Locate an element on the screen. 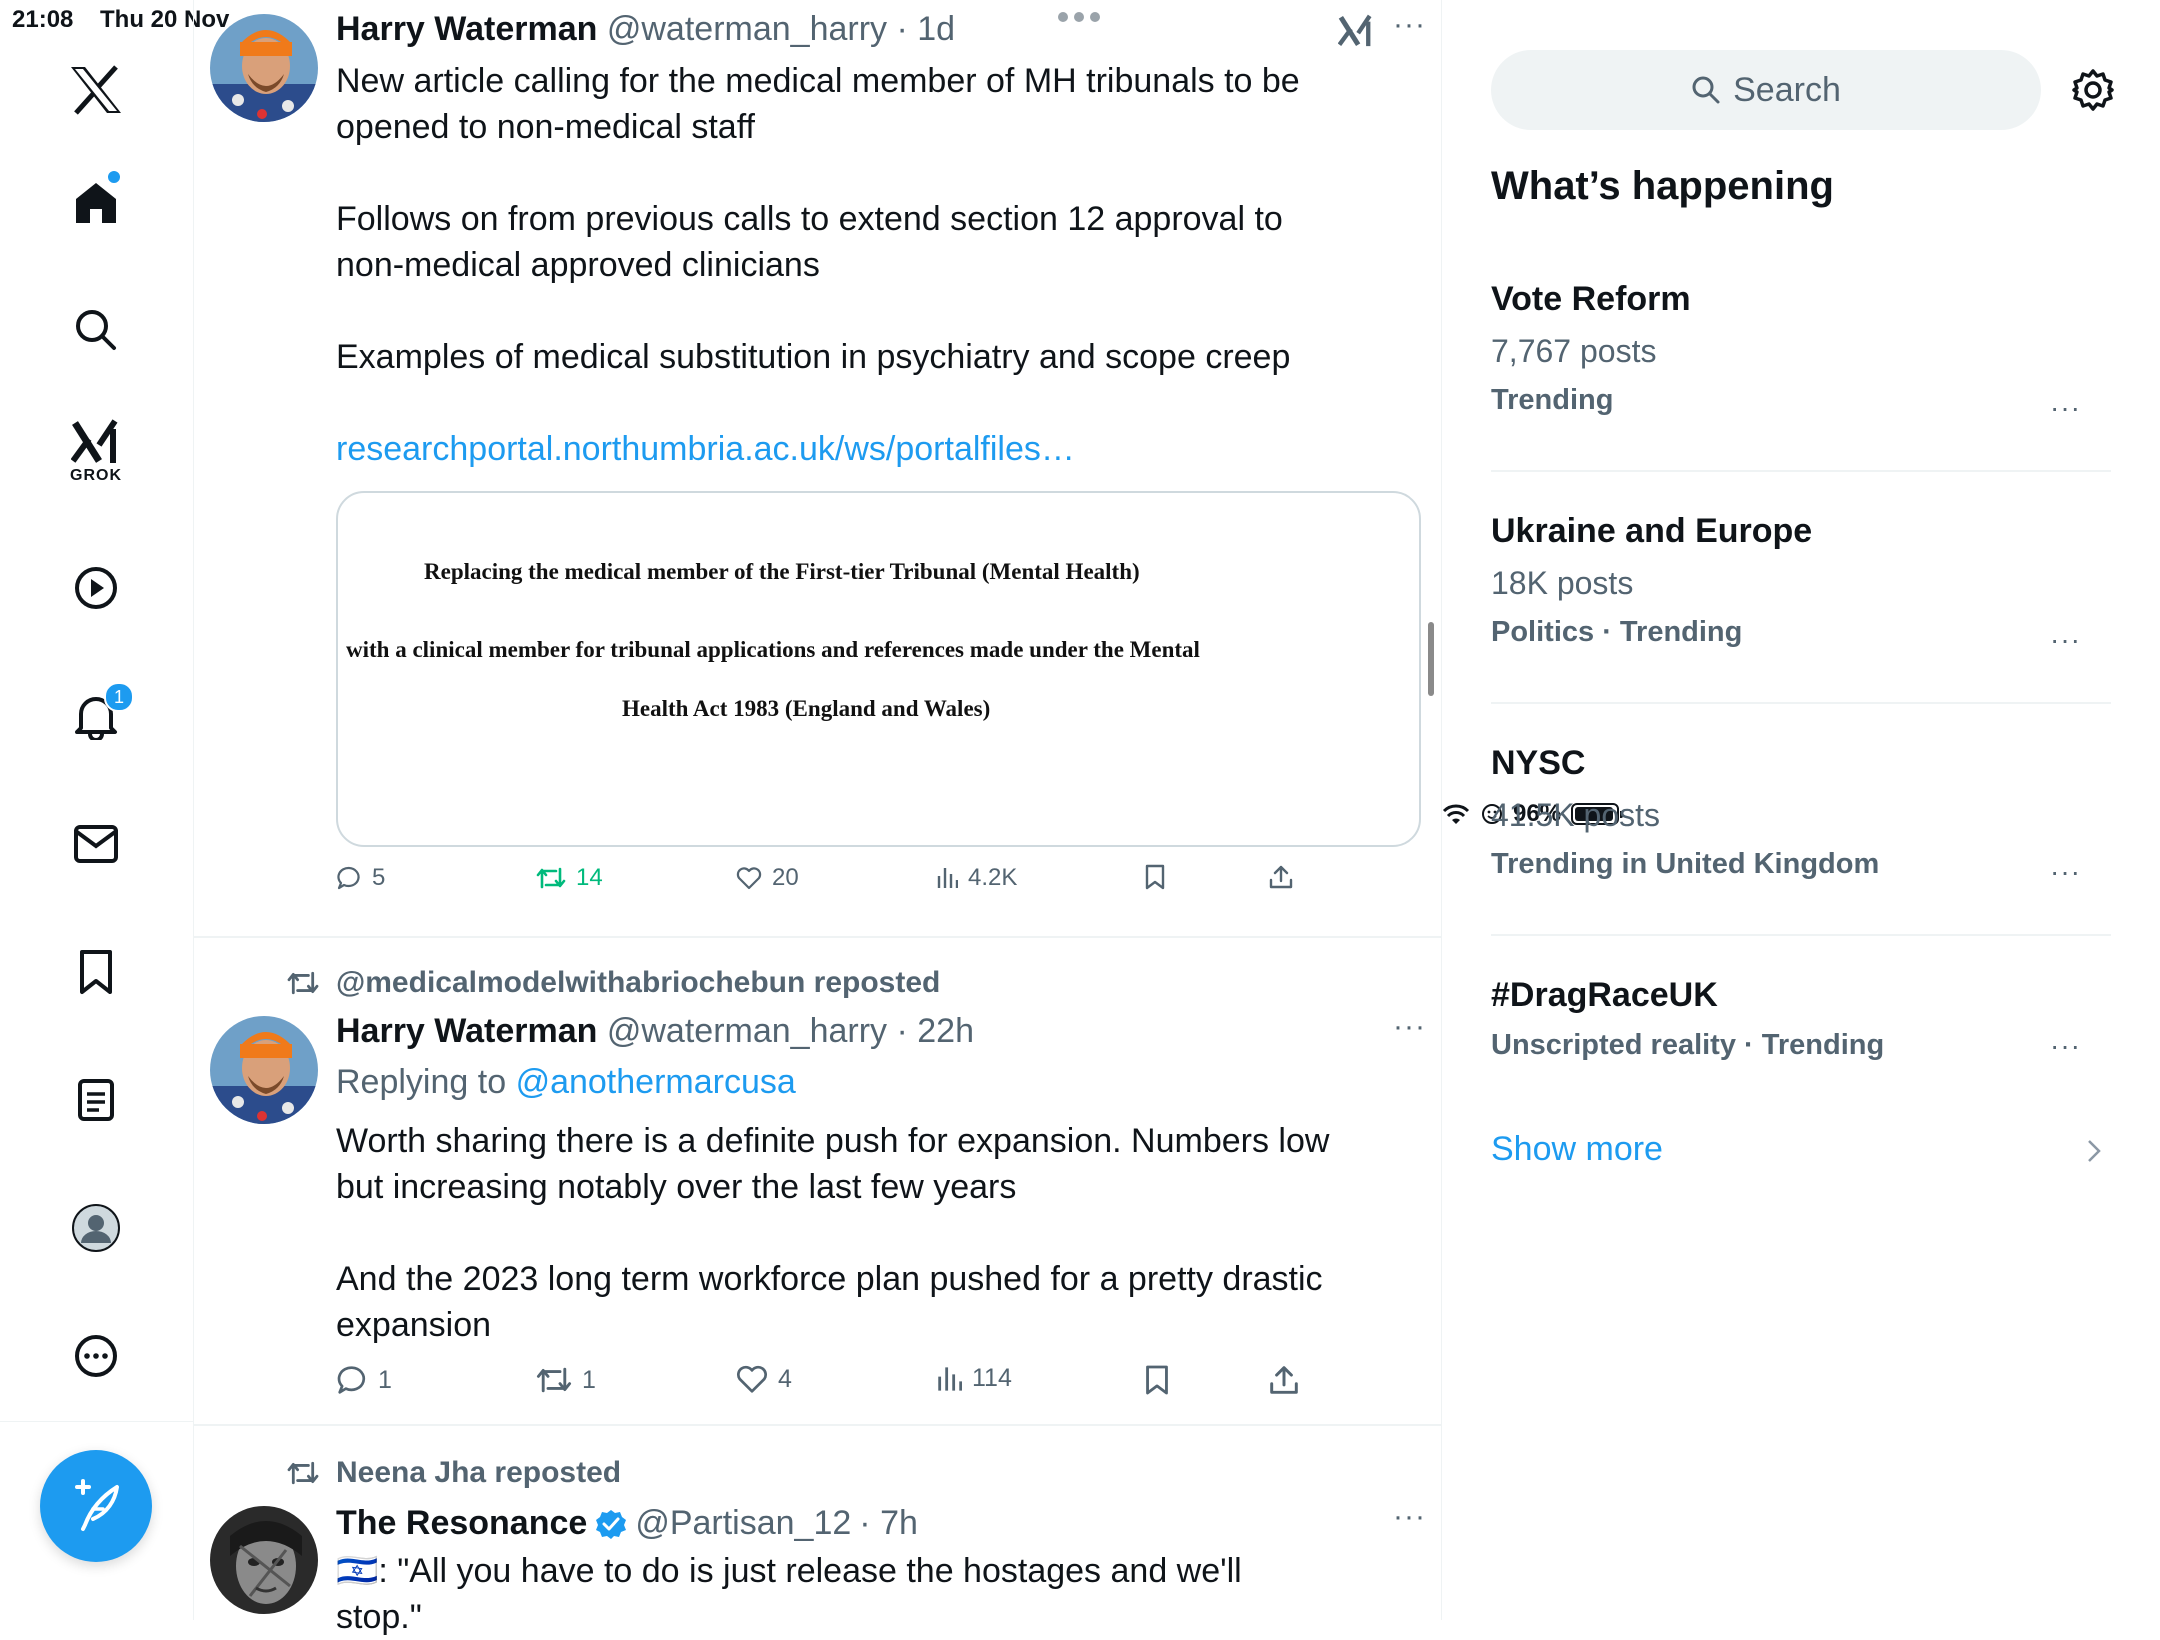  play-icon is located at coordinates (96, 588).